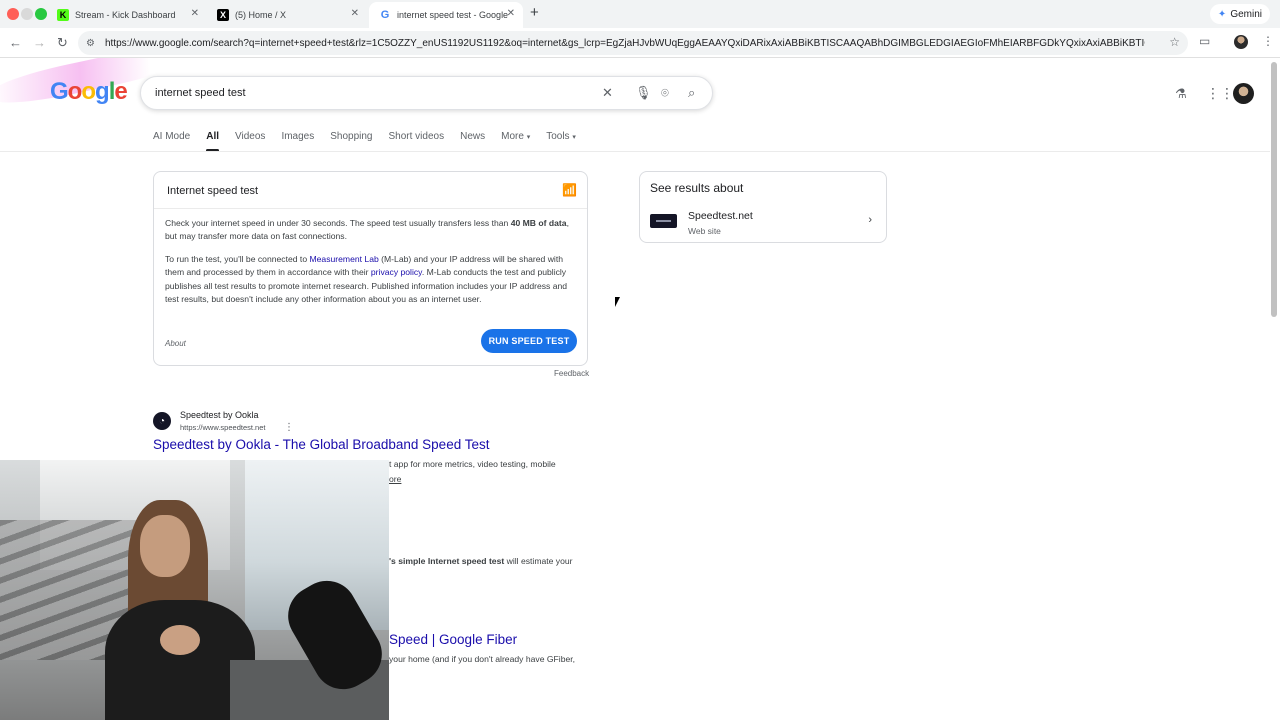  What do you see at coordinates (63, 15) in the screenshot?
I see `kick-favicon-icon: K` at bounding box center [63, 15].